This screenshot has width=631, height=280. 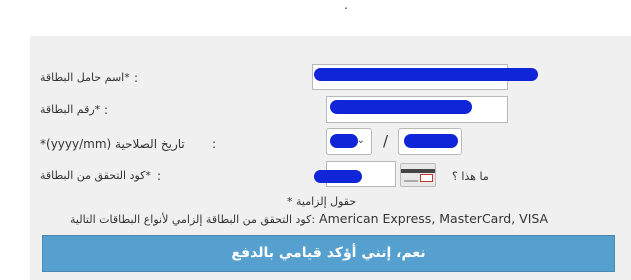 What do you see at coordinates (346, 6) in the screenshot?
I see `top-mark: .` at bounding box center [346, 6].